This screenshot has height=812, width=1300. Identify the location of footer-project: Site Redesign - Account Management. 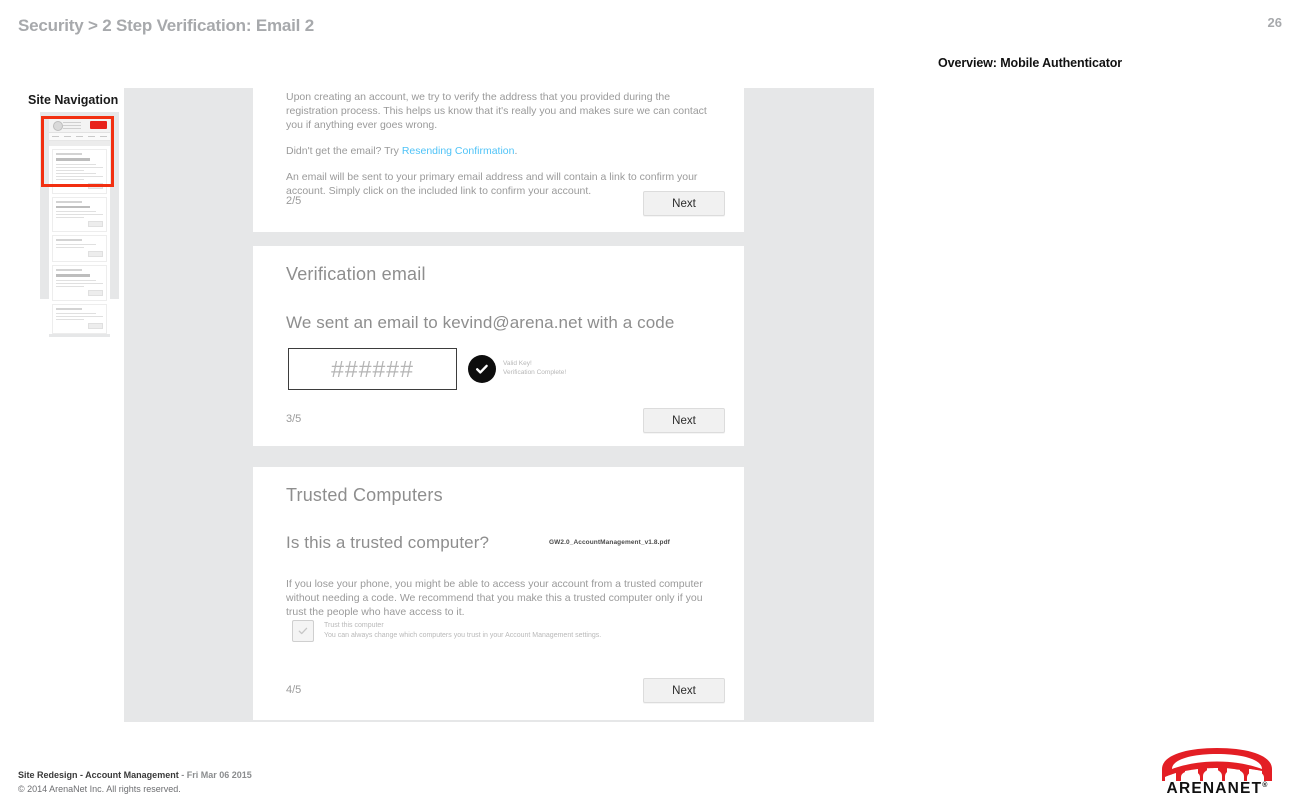
(98, 775).